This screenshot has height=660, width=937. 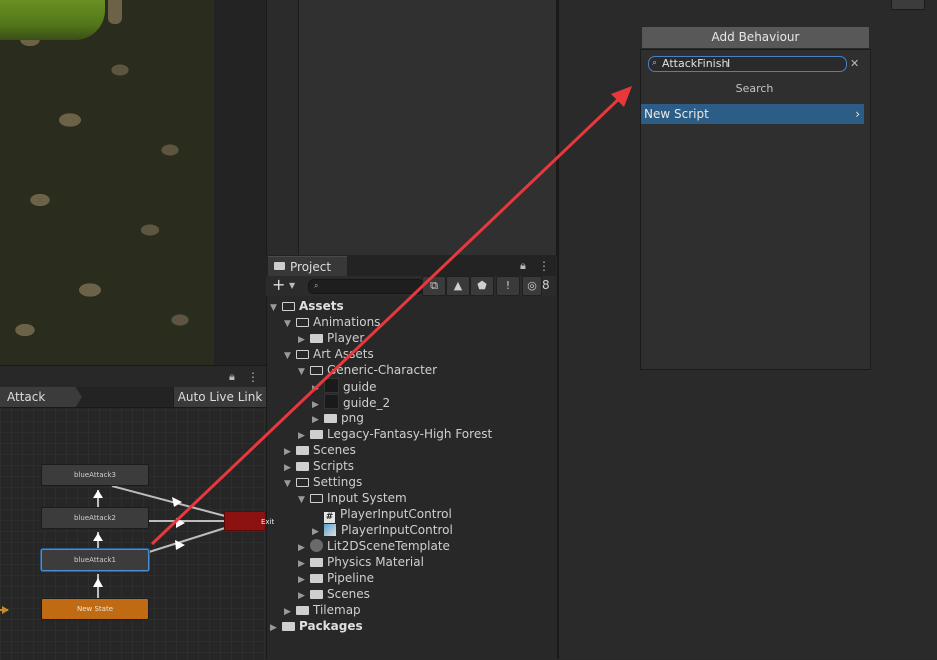 I want to click on state-new-state: New State, so click(x=95, y=609).